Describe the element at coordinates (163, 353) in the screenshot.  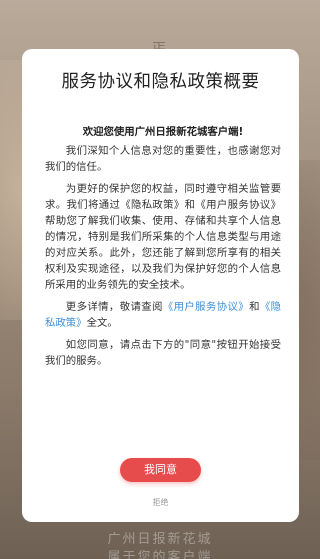
I see `paragraph-consent: 如您同意，请点击下方的"同意"按钮开始接受我们的服务。` at that location.